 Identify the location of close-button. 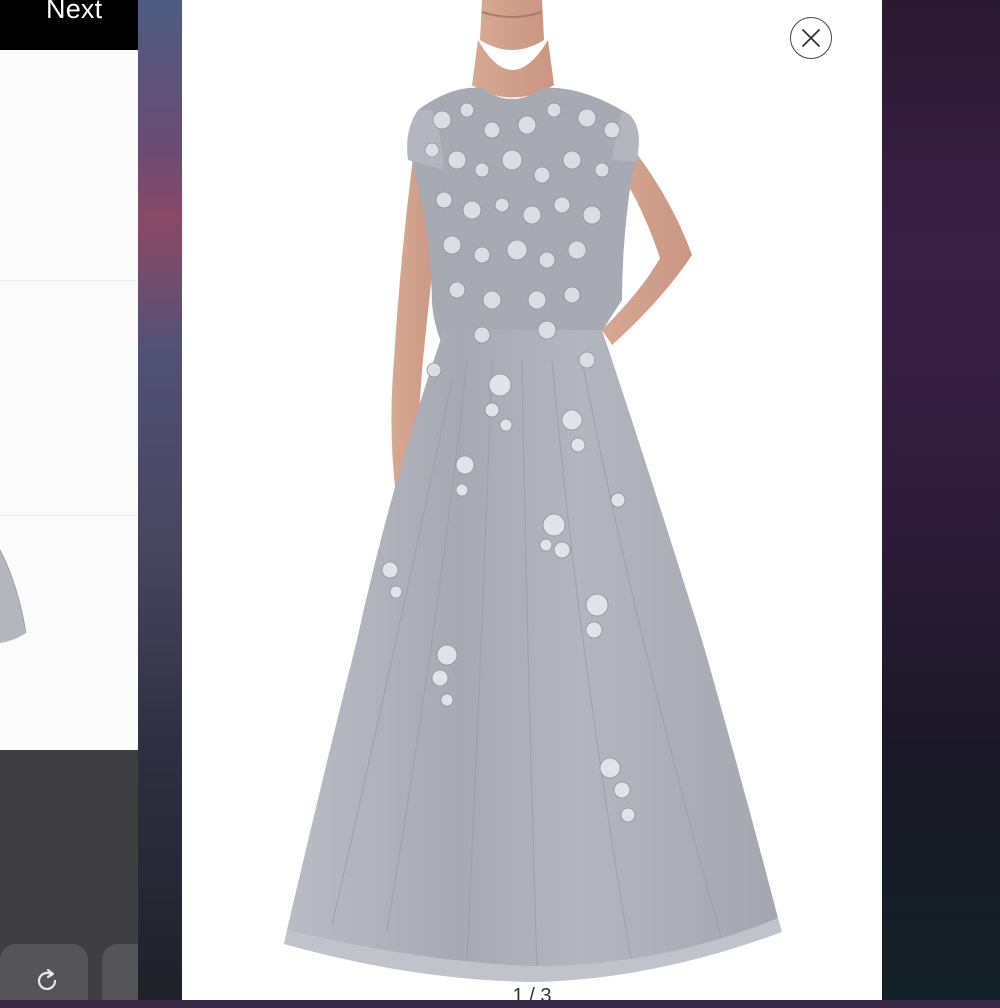
(811, 38).